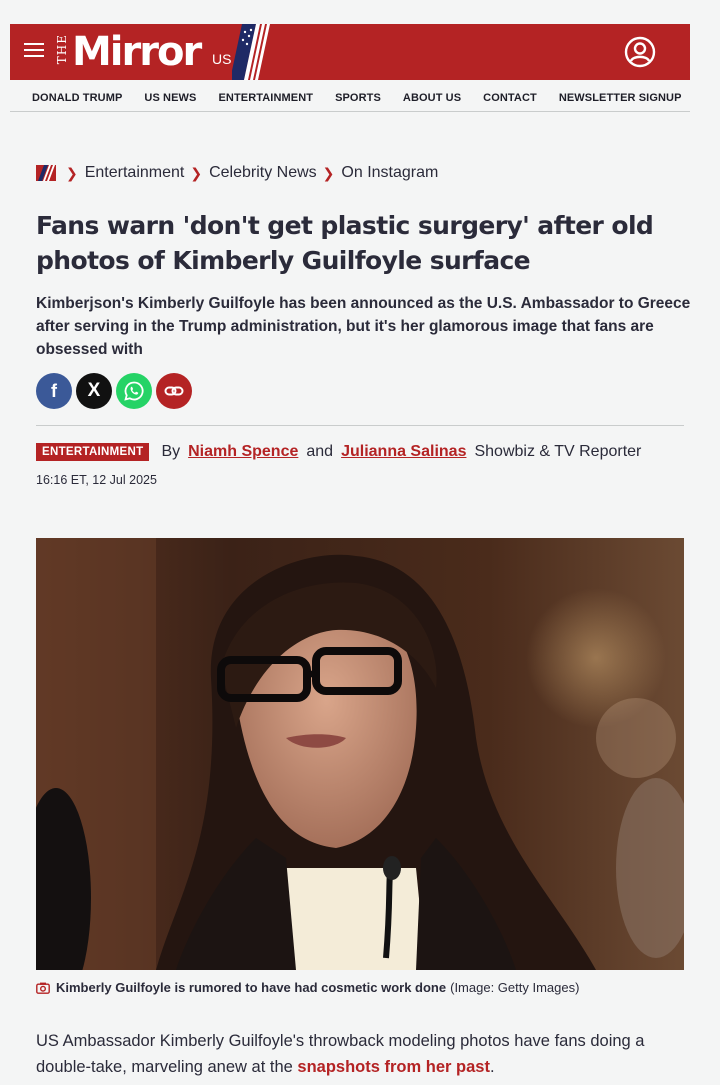  I want to click on x-icon: X, so click(94, 390).